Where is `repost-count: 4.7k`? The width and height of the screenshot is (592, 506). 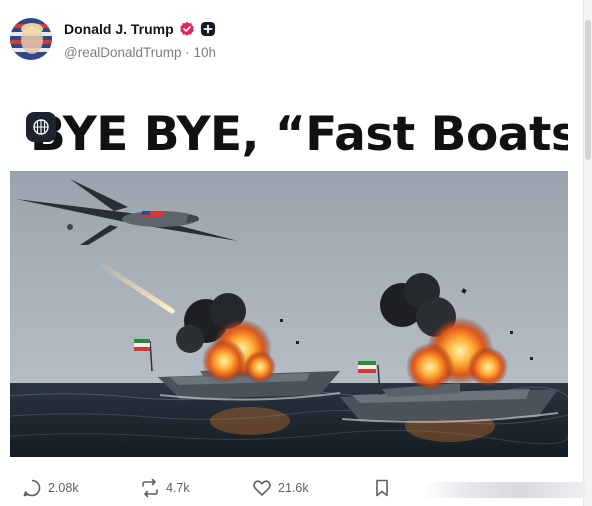 repost-count: 4.7k is located at coordinates (178, 488).